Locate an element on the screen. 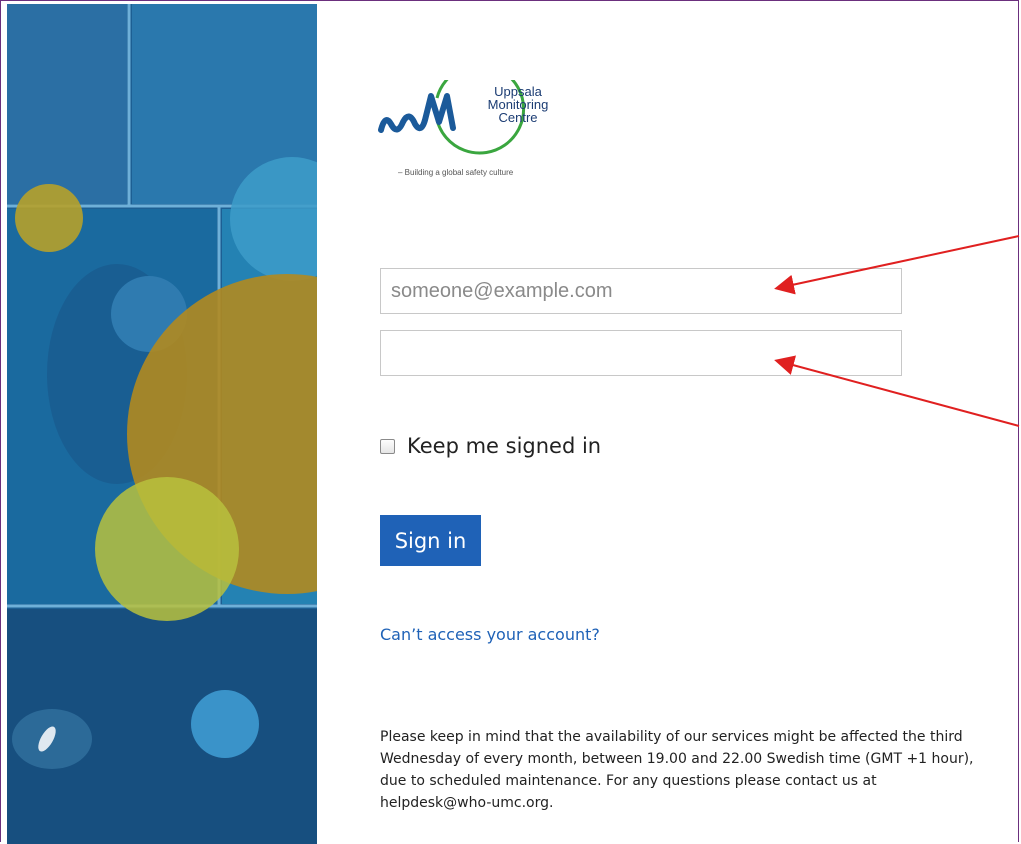 The height and width of the screenshot is (844, 1021). cant-access-account-link: Can’t access your account? is located at coordinates (490, 634).